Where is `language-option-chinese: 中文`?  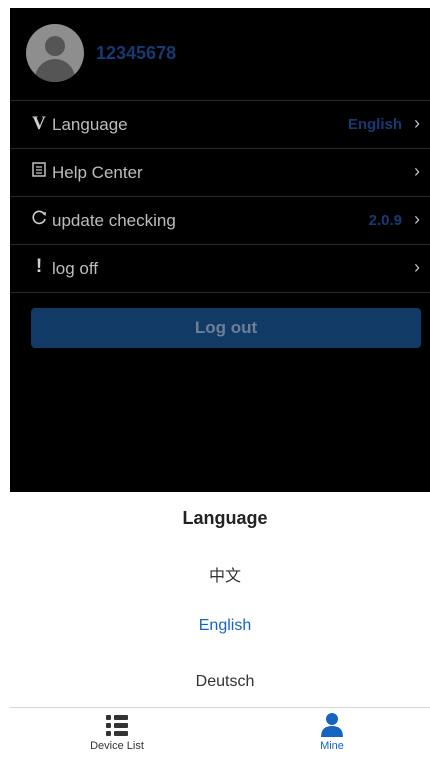
language-option-chinese: 中文 is located at coordinates (215, 574).